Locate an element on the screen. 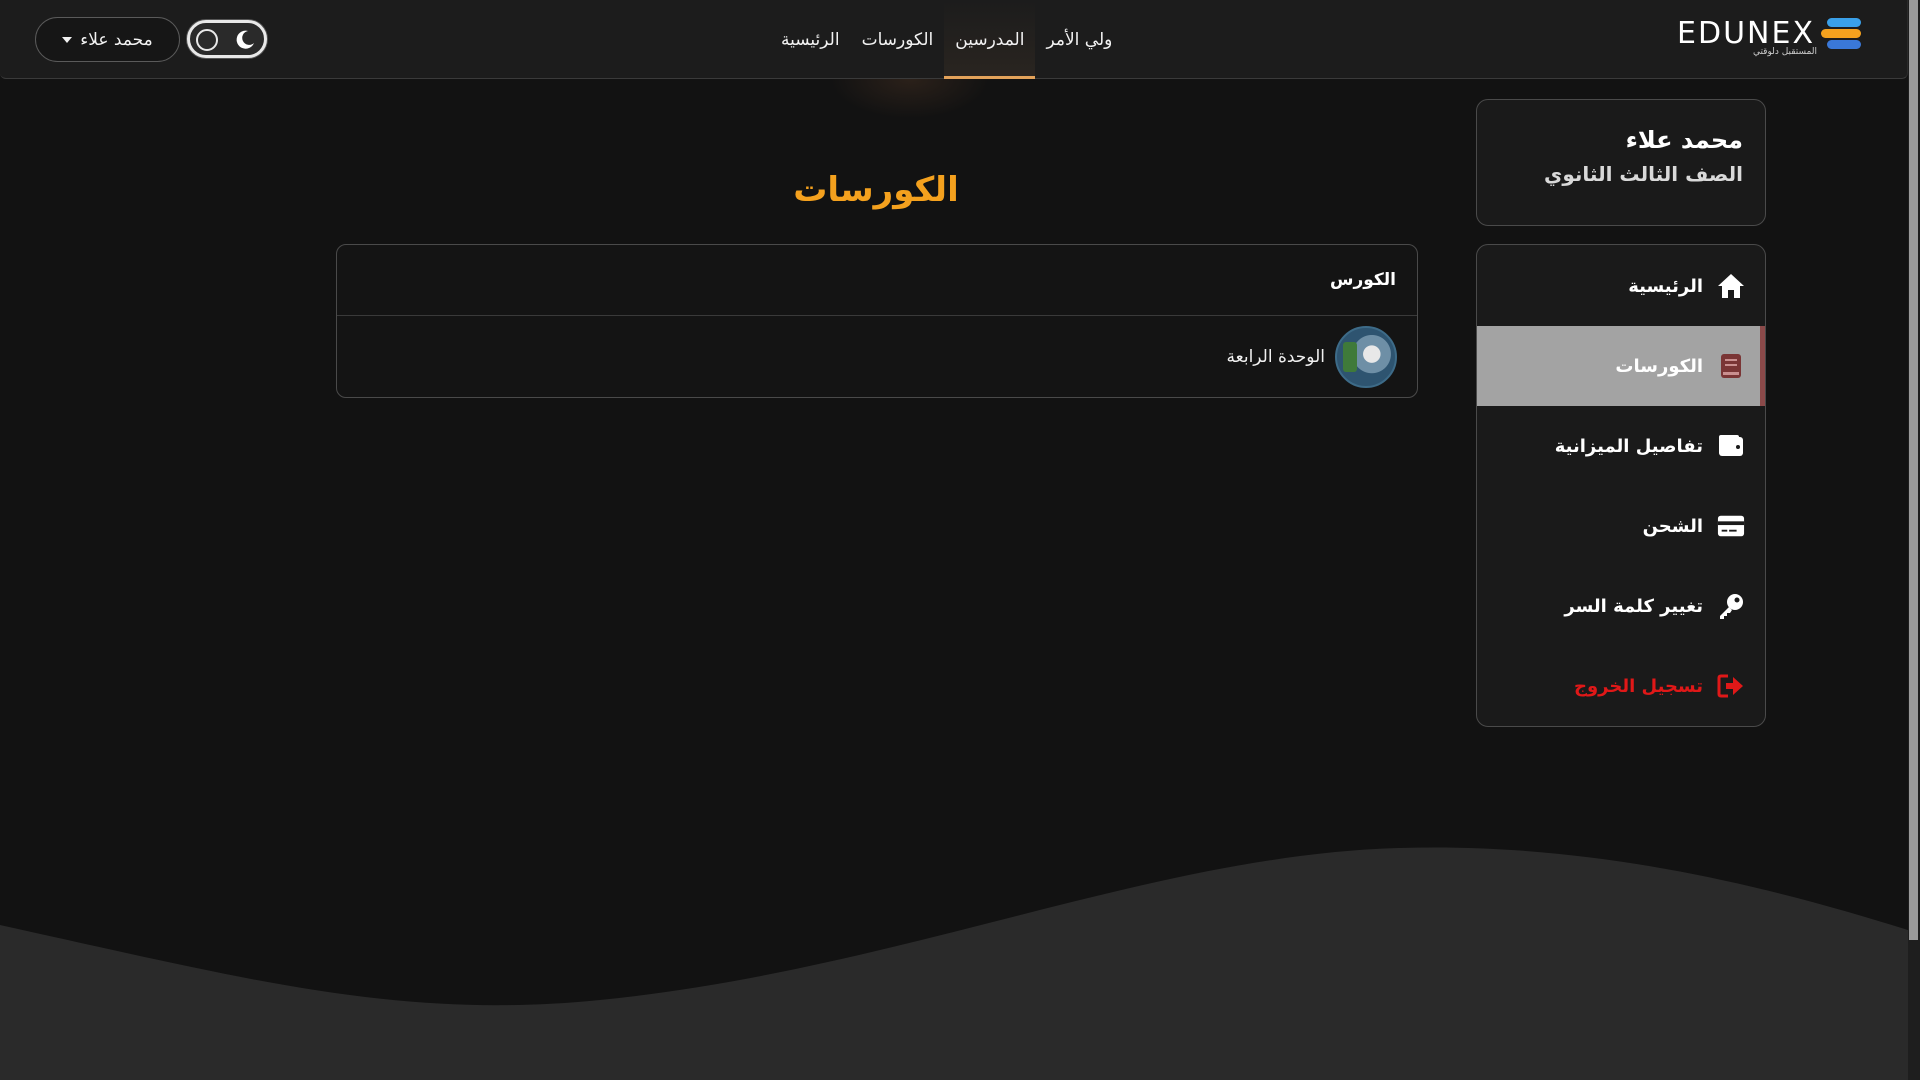 This screenshot has width=1920, height=1080. sidebar-item-home: الرئيسية is located at coordinates (1621, 286).